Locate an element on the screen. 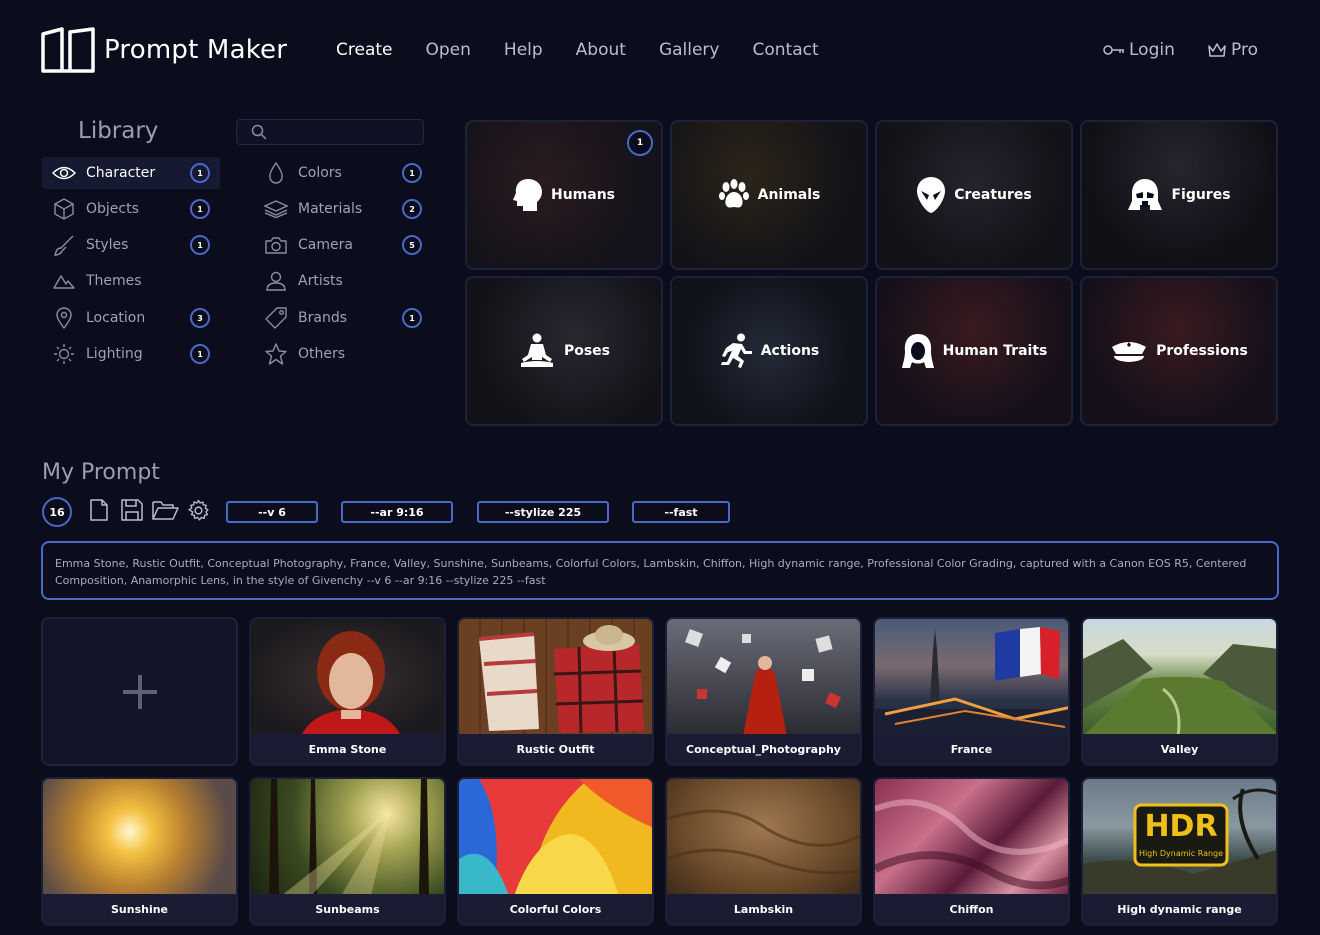 The image size is (1320, 935). card-caption: Sunshine is located at coordinates (139, 909).